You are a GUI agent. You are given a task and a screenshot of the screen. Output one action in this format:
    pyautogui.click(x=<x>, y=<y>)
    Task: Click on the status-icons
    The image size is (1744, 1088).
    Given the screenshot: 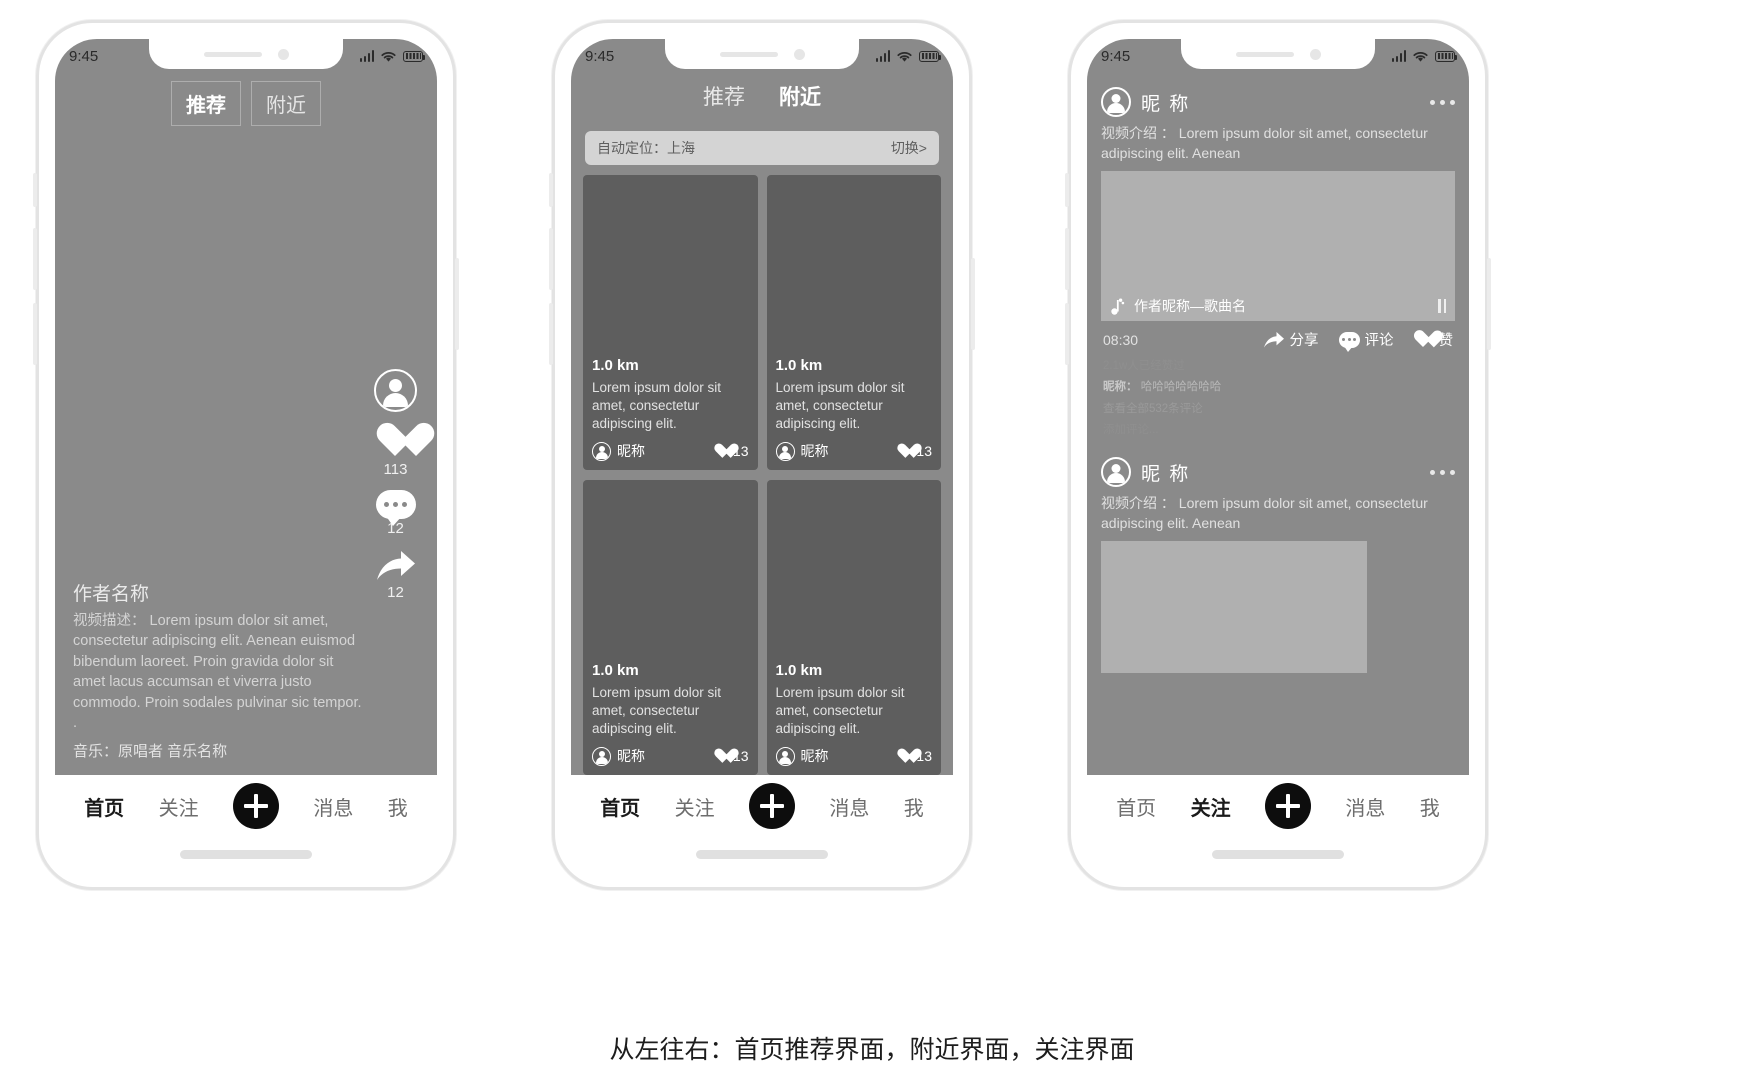 What is the action you would take?
    pyautogui.click(x=392, y=56)
    